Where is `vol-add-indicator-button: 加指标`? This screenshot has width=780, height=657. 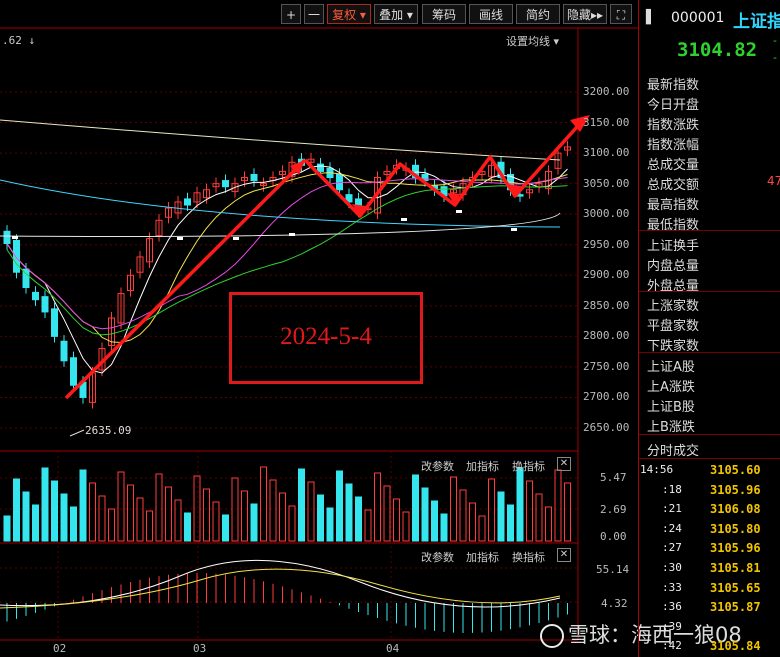
vol-add-indicator-button: 加指标 is located at coordinates (482, 466).